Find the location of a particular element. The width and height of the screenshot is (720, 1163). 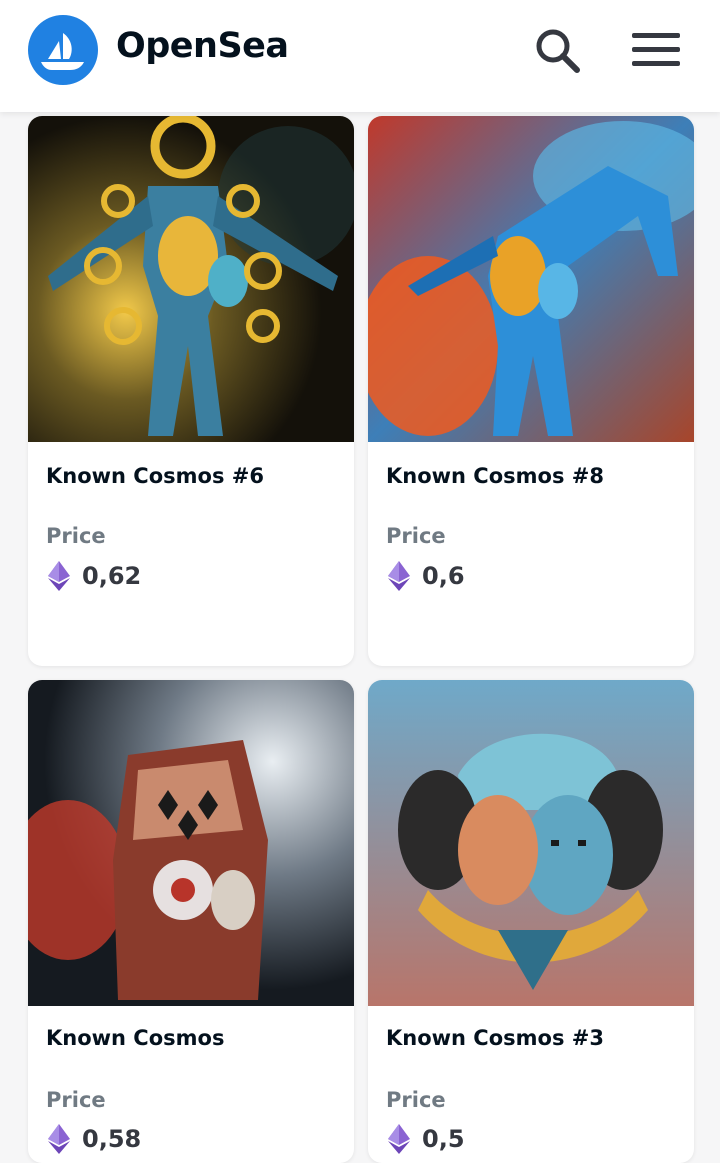

price-value: 0,6 is located at coordinates (443, 576).